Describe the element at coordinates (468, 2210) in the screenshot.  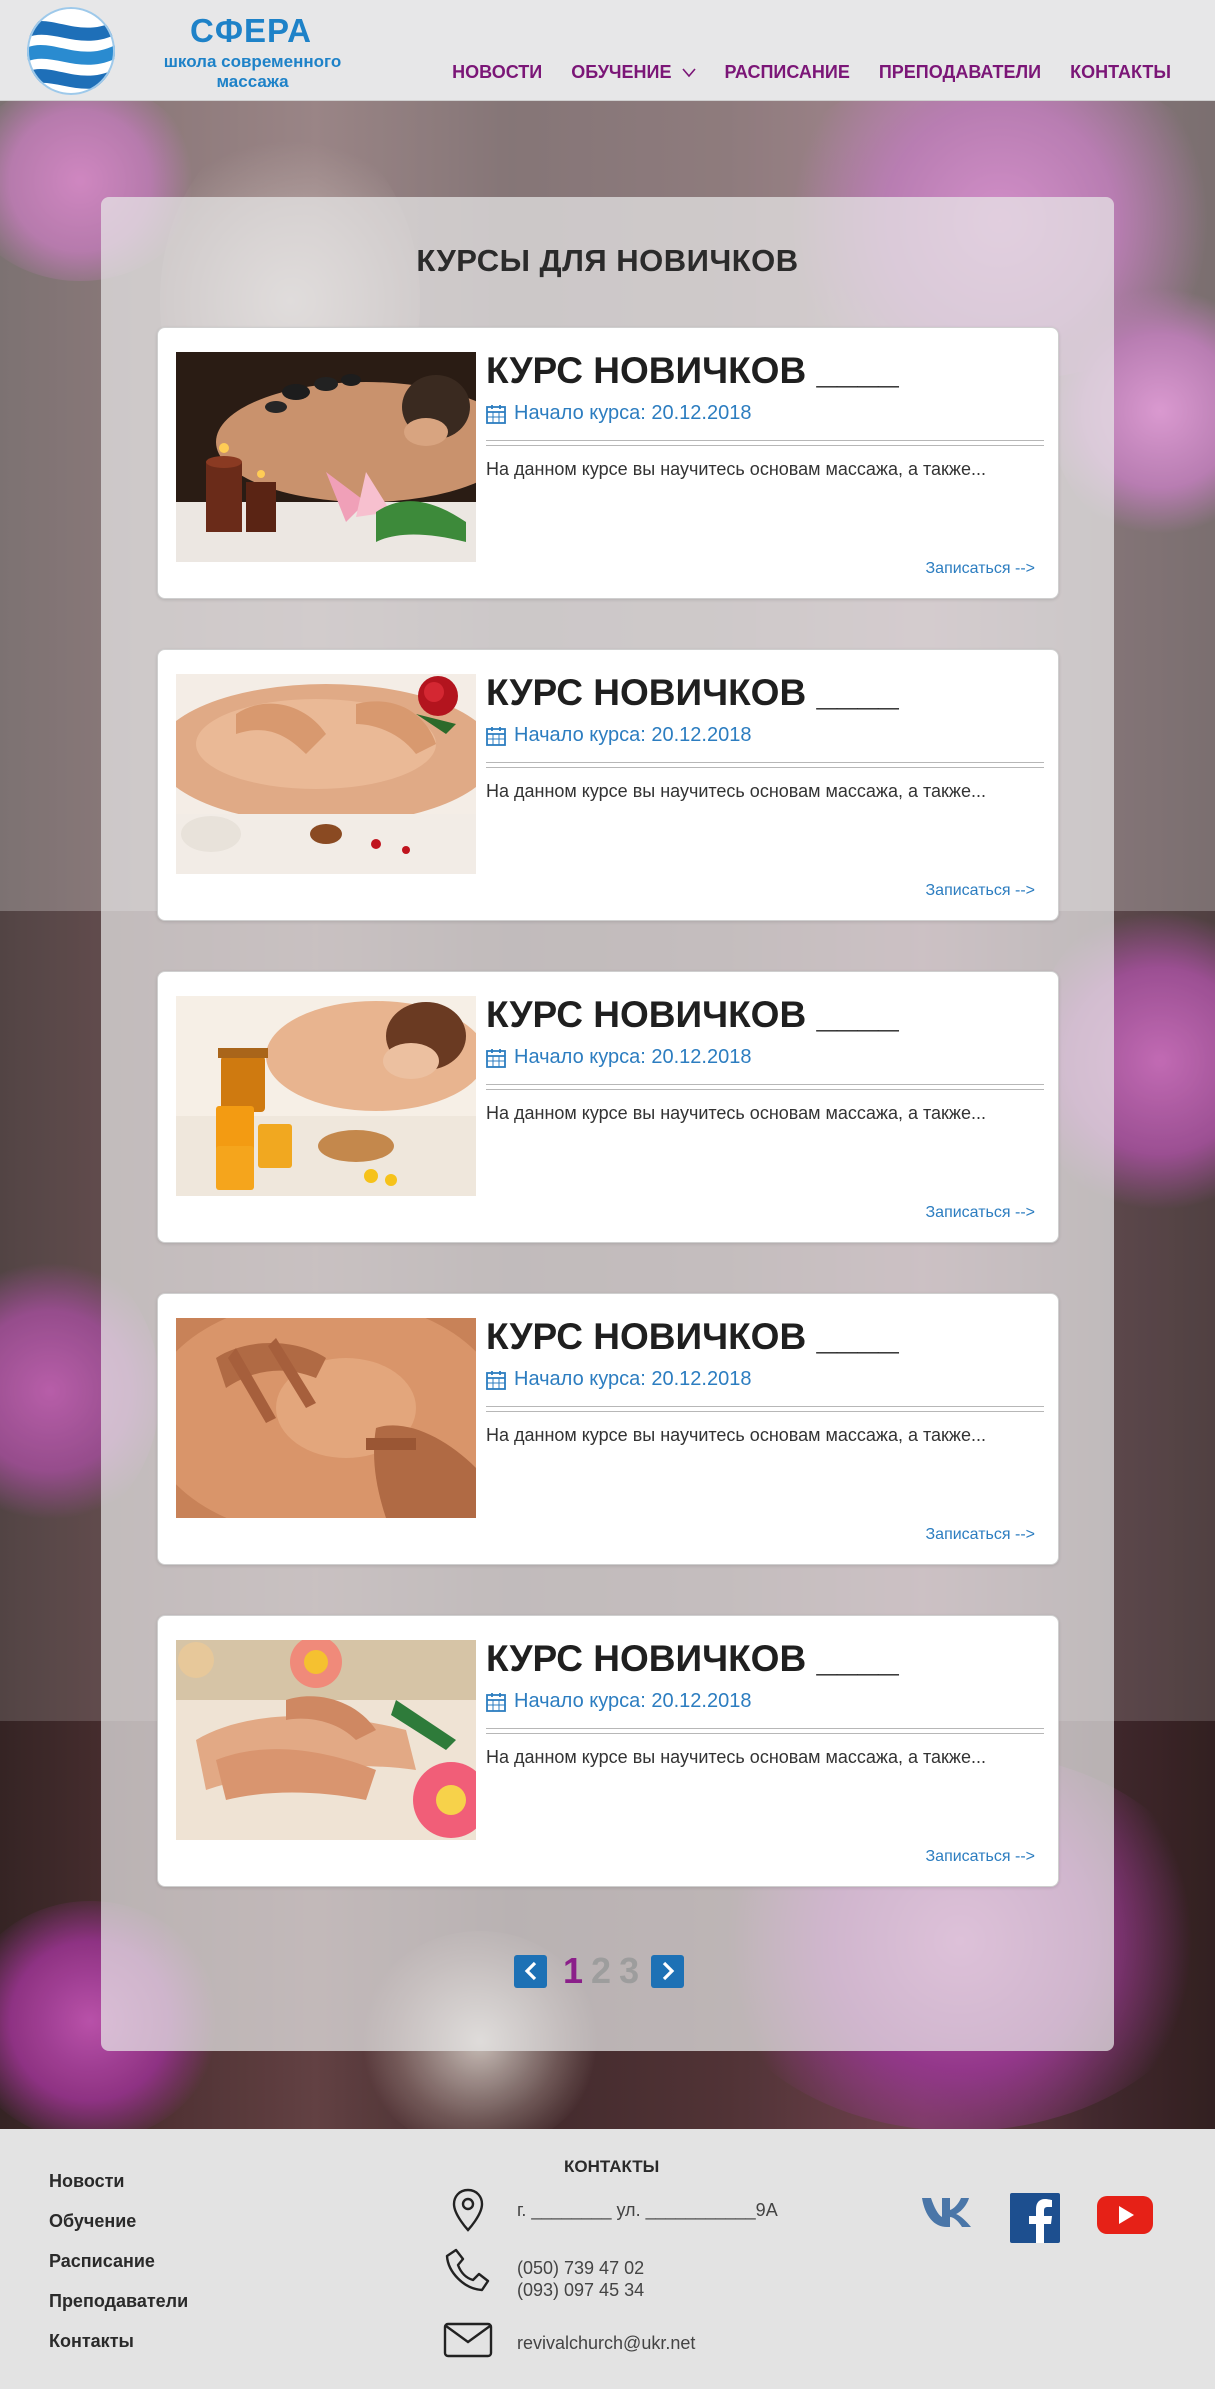
I see `location-pin-icon` at that location.